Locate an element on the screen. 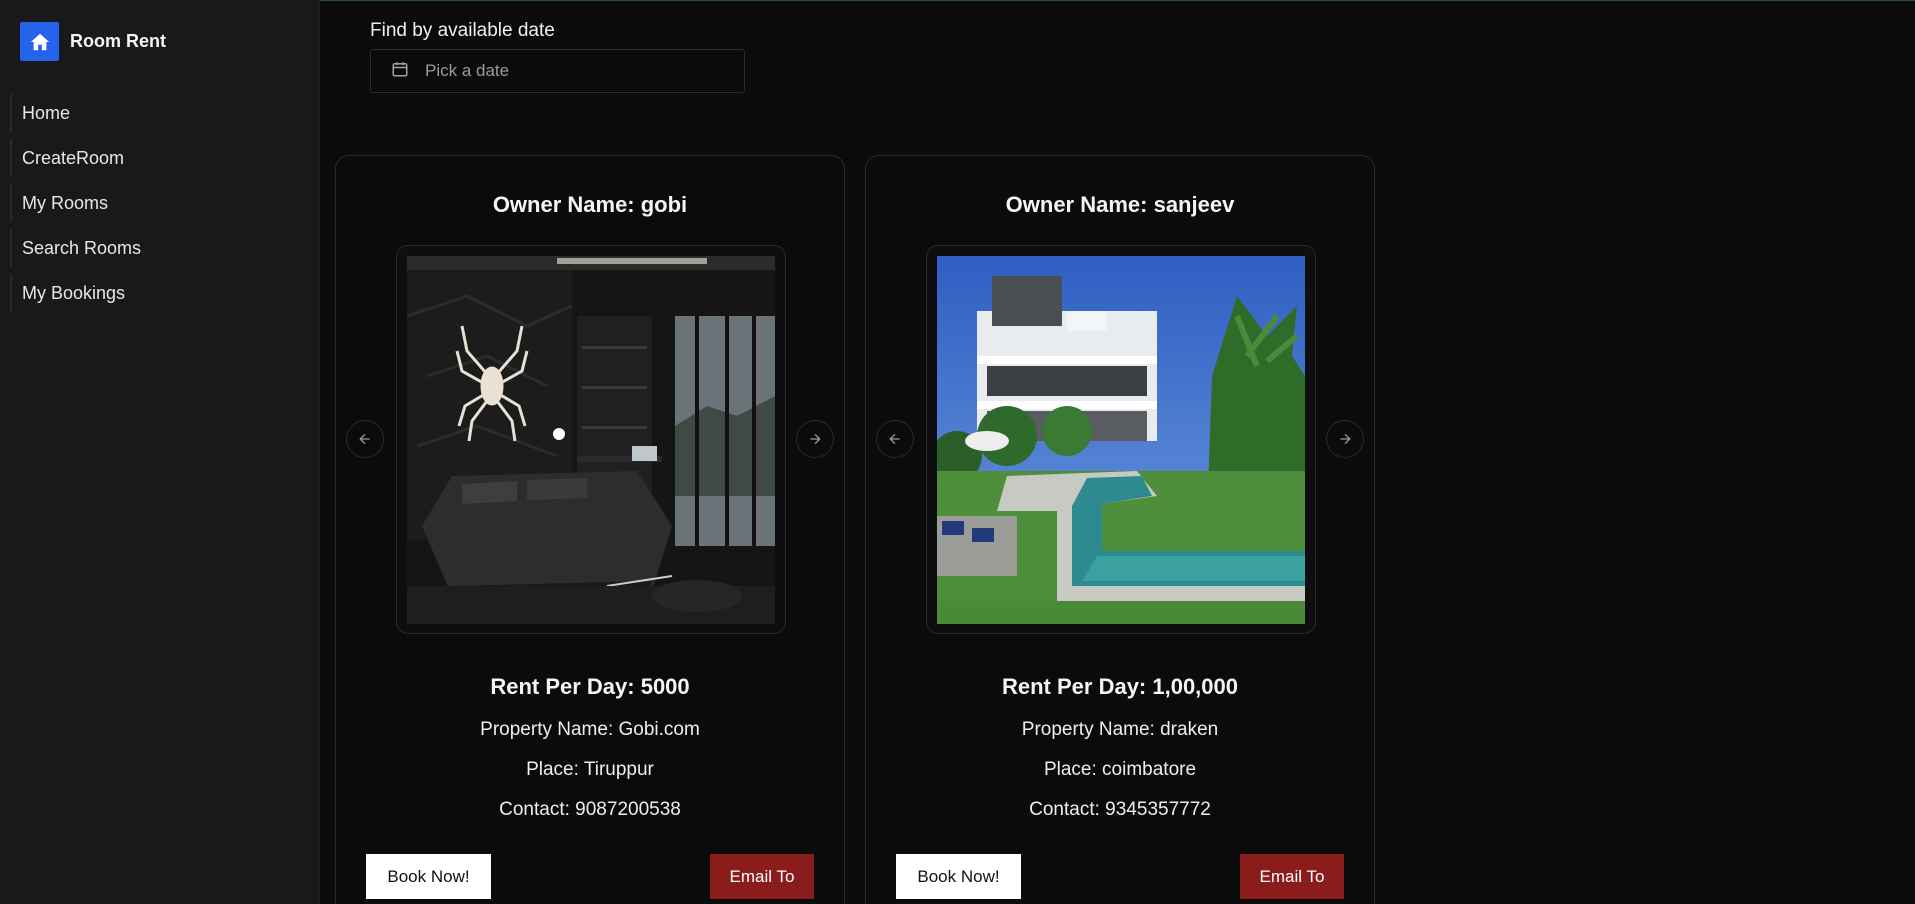 Image resolution: width=1915 pixels, height=904 pixels. sidebar-item-my-rooms: My Rooms is located at coordinates (160, 203).